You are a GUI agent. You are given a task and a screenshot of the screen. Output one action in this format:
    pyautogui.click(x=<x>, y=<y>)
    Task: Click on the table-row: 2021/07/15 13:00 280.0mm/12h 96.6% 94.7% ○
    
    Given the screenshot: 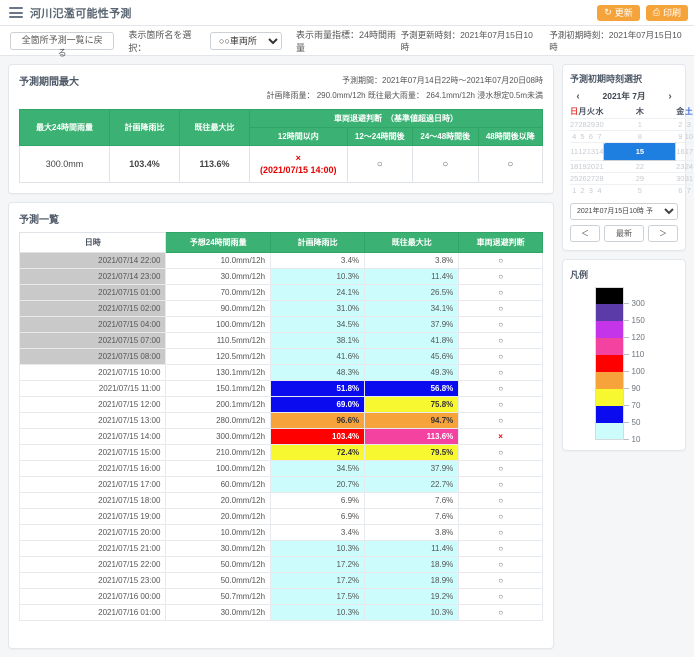 What is the action you would take?
    pyautogui.click(x=280, y=420)
    